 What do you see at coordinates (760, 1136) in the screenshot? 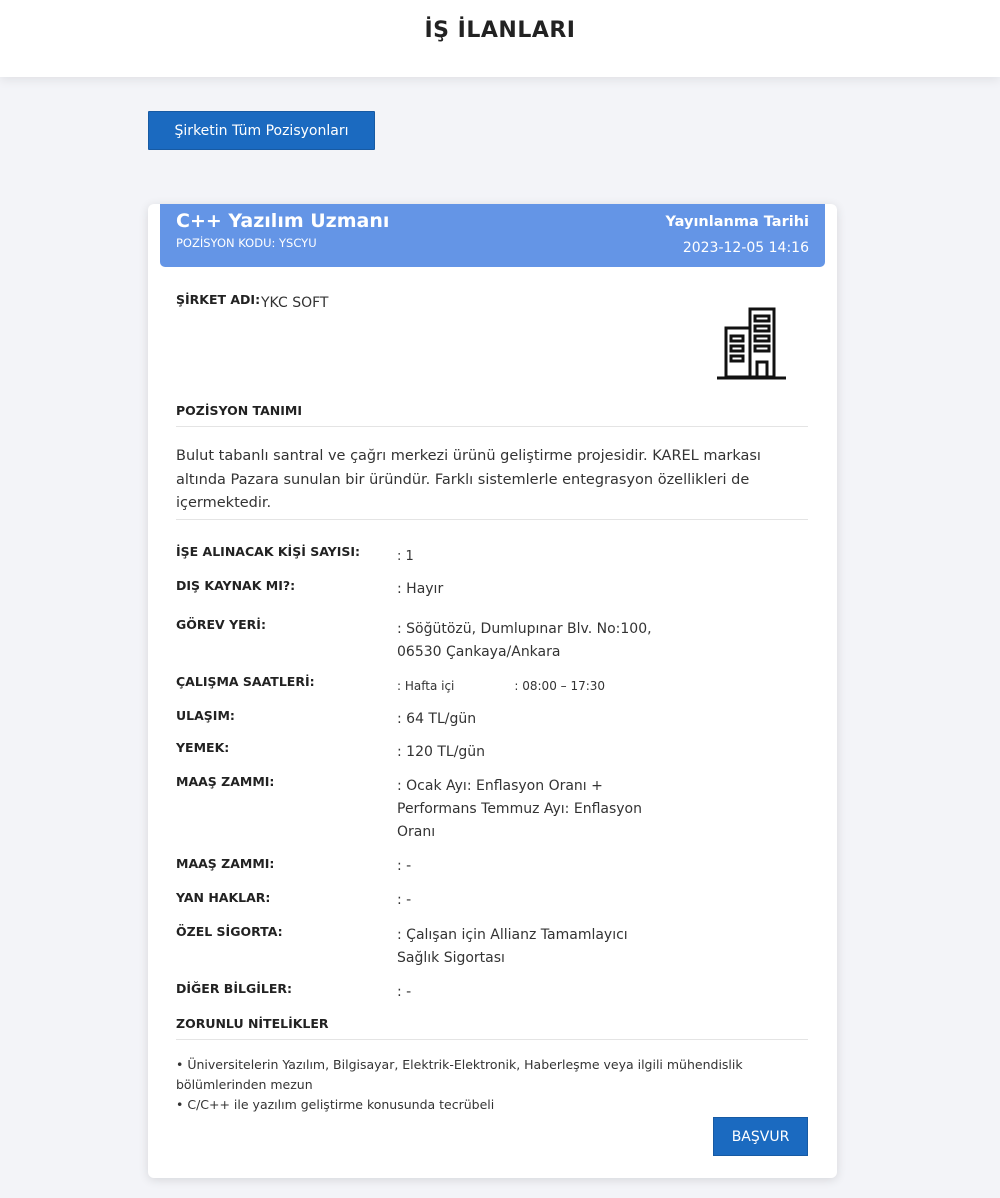
I see `apply-button: BAŞVUR` at bounding box center [760, 1136].